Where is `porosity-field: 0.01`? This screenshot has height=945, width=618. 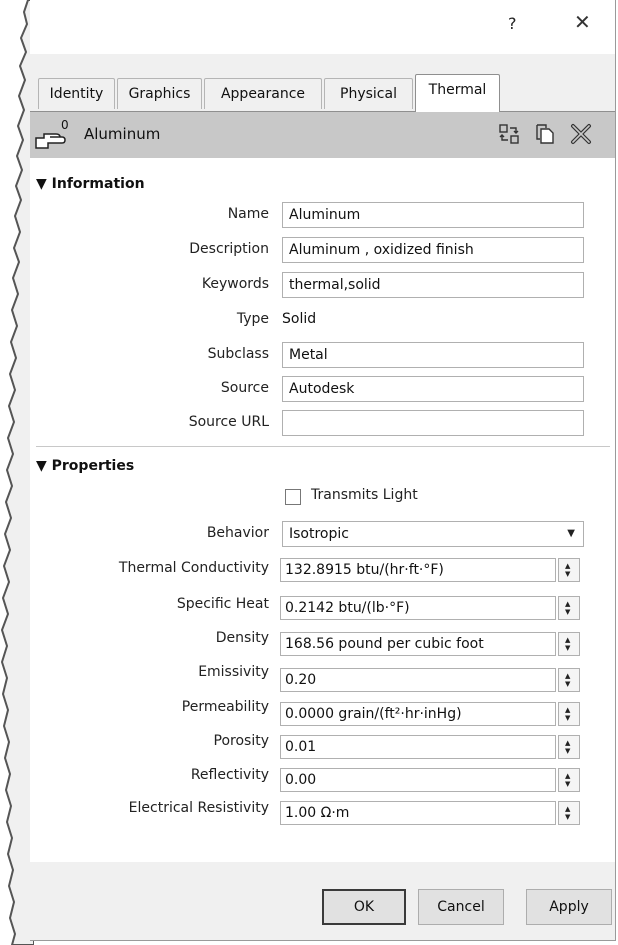
porosity-field: 0.01 is located at coordinates (418, 747).